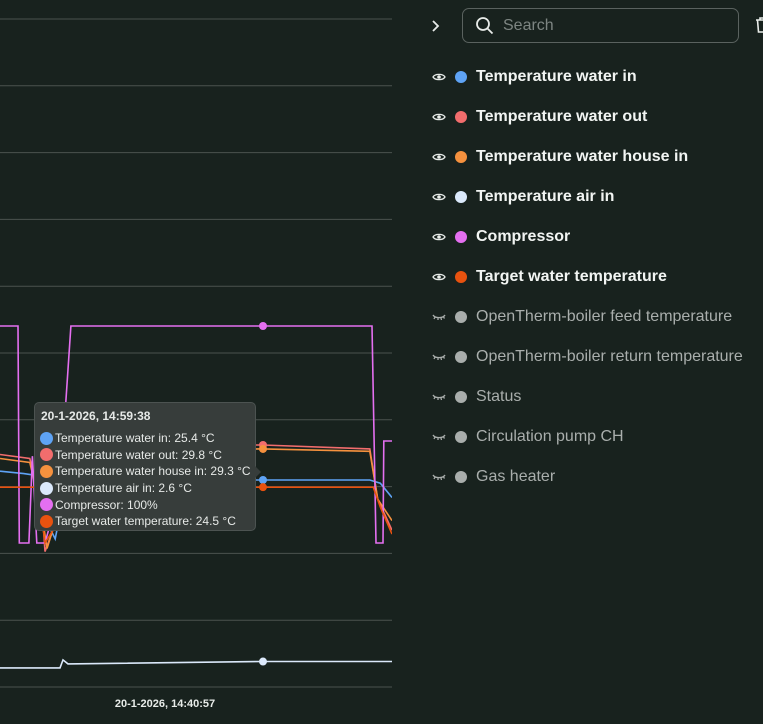  What do you see at coordinates (587, 397) in the screenshot?
I see `legend-item: Status` at bounding box center [587, 397].